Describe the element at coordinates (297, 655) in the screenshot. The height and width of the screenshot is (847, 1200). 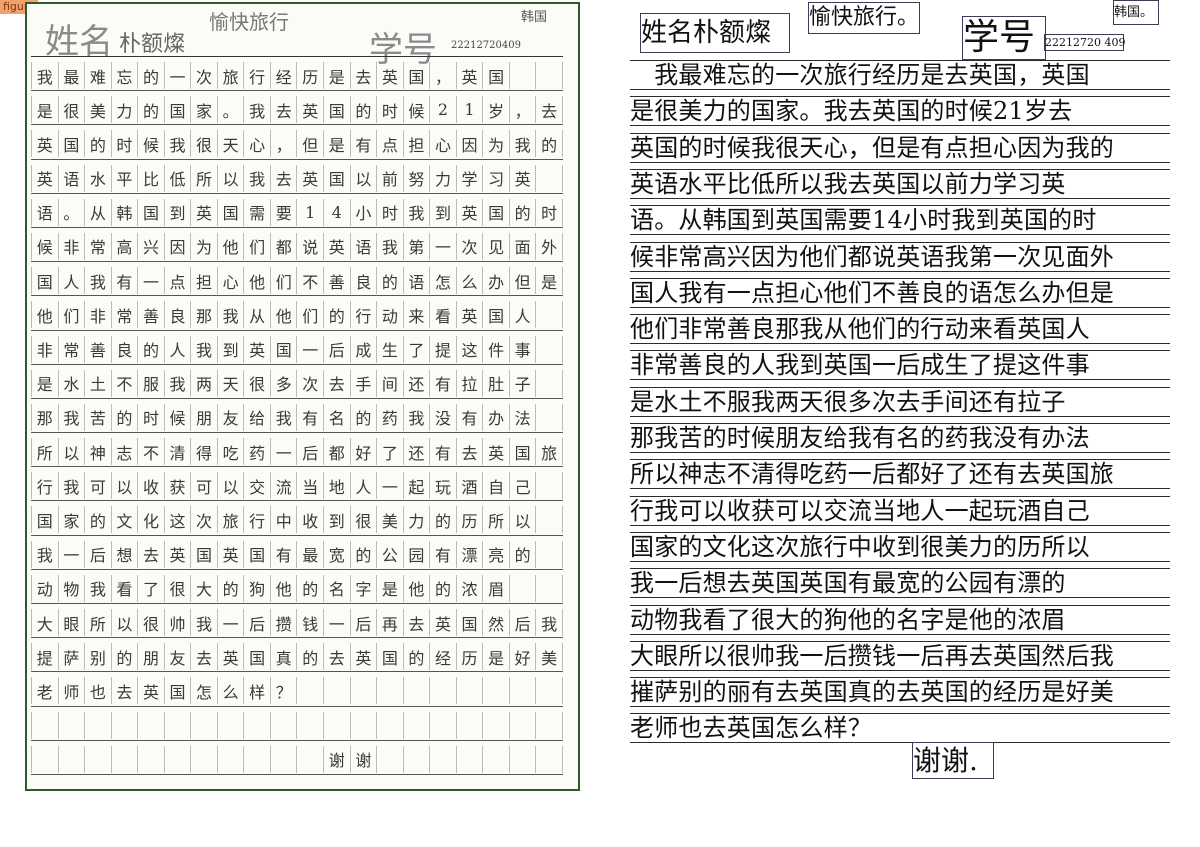
I see `grid-row: 提萨别的朋友去英国真的去英国的经历是好美` at that location.